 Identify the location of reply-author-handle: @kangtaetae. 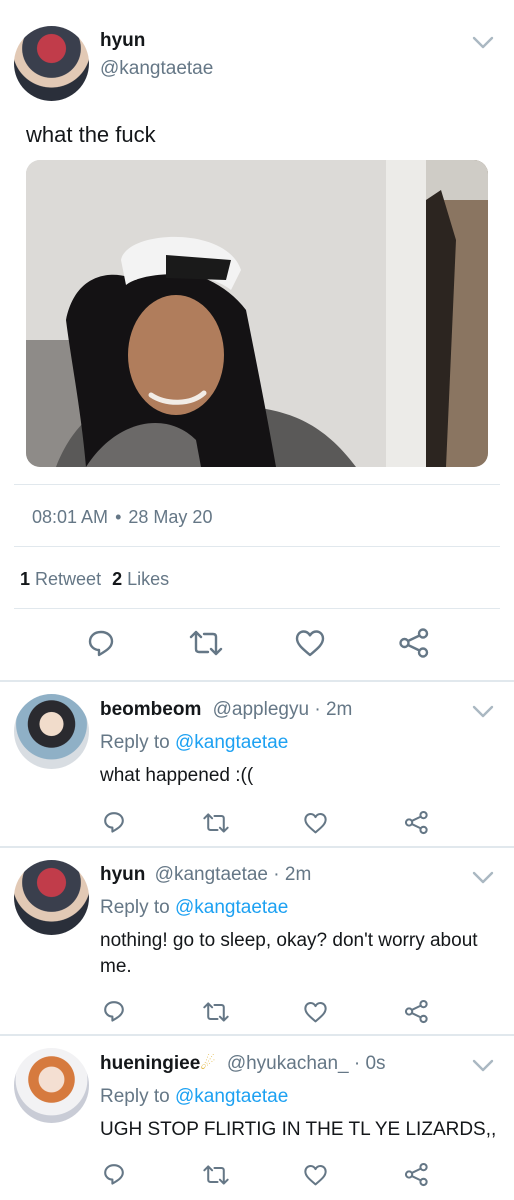
(211, 874).